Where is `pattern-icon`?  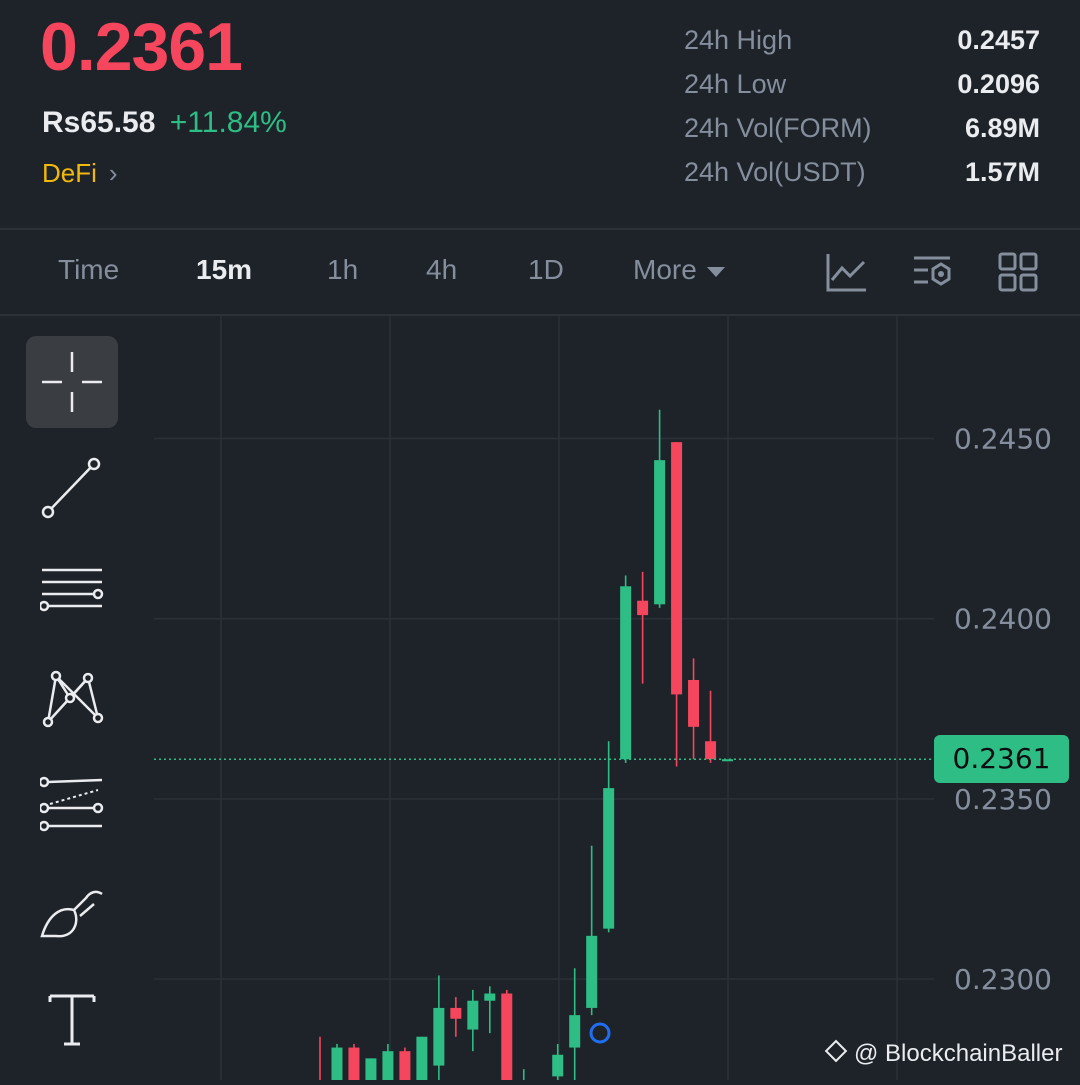
pattern-icon is located at coordinates (73, 699).